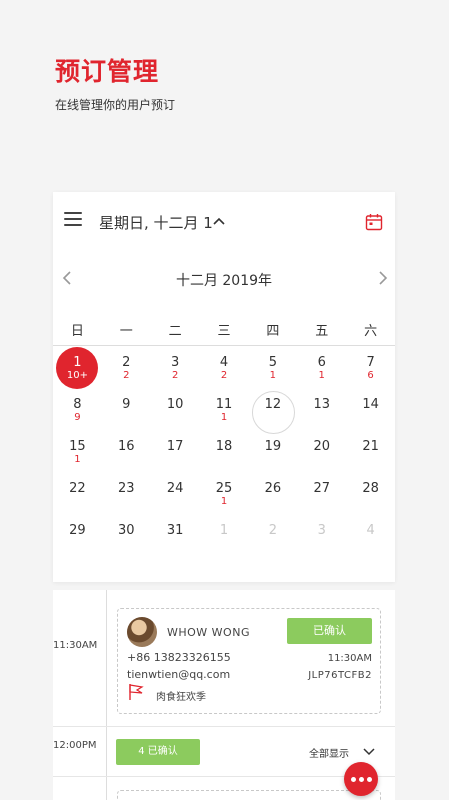 This screenshot has width=449, height=800. Describe the element at coordinates (181, 697) in the screenshot. I see `event-tag: 肉食狂欢季` at that location.